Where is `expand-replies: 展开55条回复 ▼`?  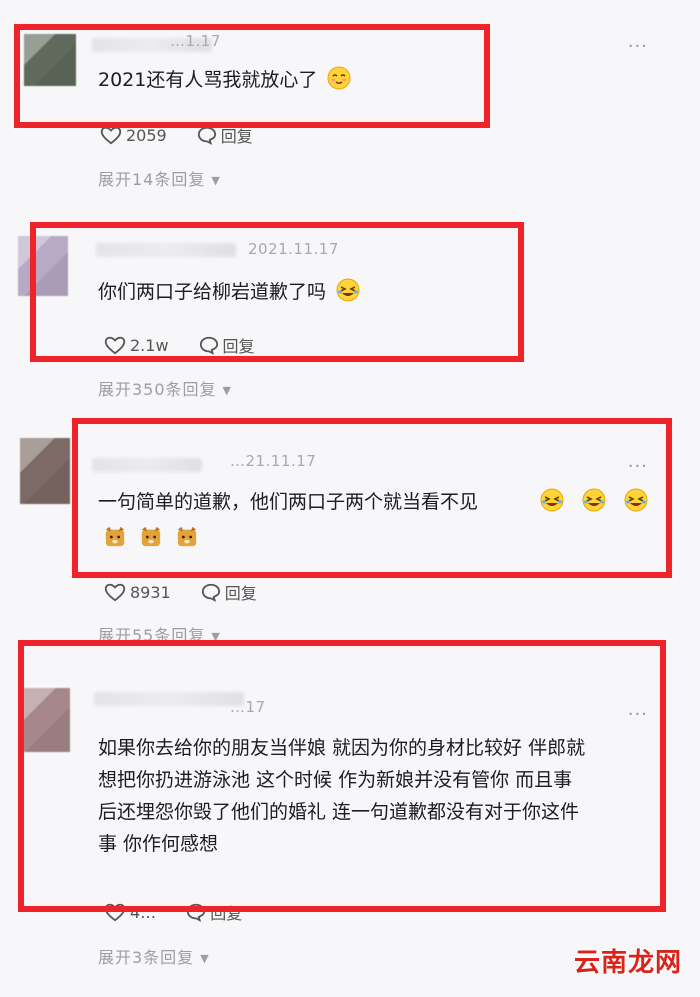 expand-replies: 展开55条回复 ▼ is located at coordinates (159, 634).